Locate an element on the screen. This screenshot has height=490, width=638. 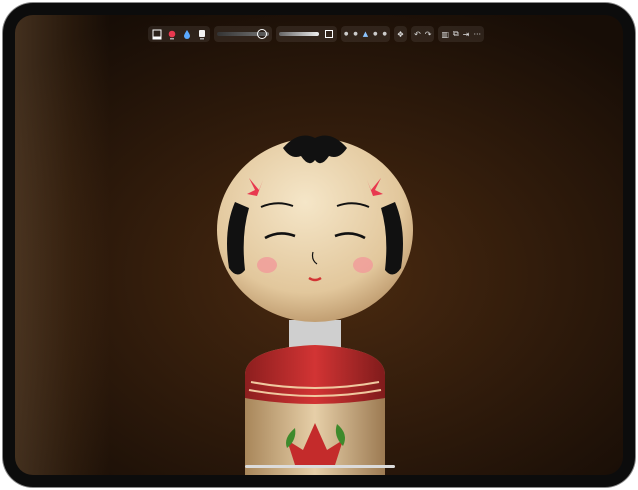
redo-icon: ↷ is located at coordinates (428, 34).